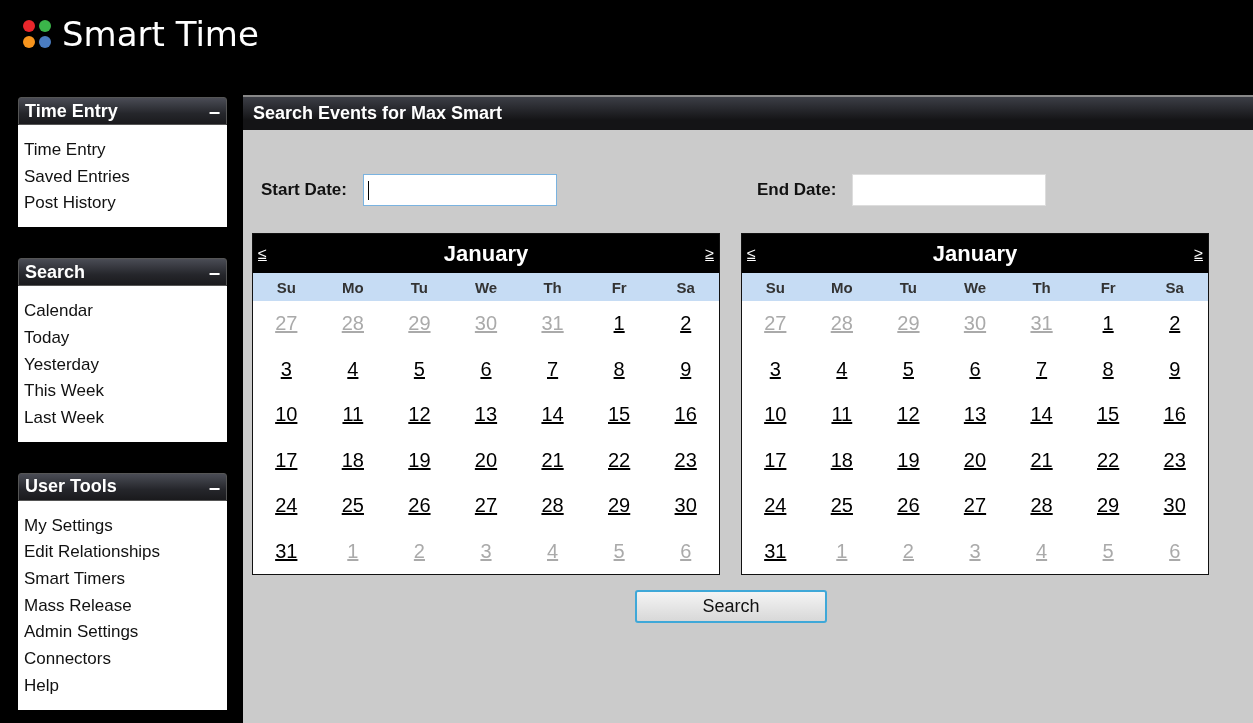 The width and height of the screenshot is (1253, 723). I want to click on sidebar-link: Today, so click(122, 338).